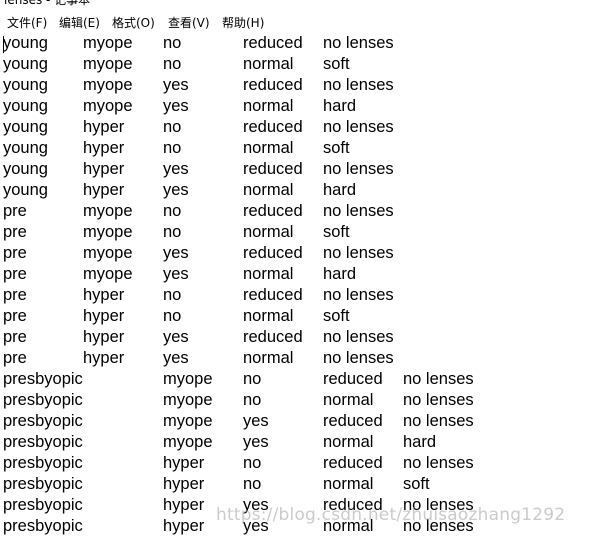 The width and height of the screenshot is (601, 538). I want to click on menu-file: 文件(F), so click(27, 22).